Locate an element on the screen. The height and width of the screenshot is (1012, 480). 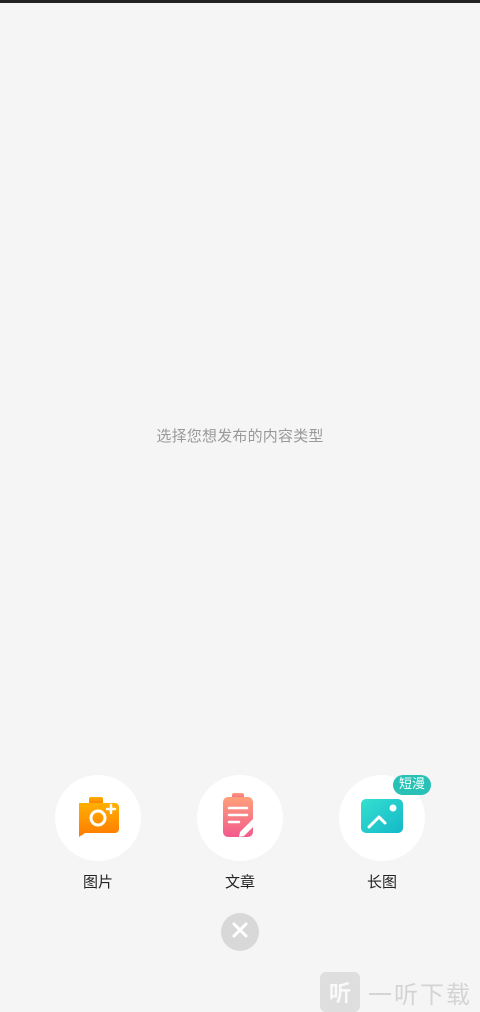
watermark: 听 一听下载 is located at coordinates (400, 990).